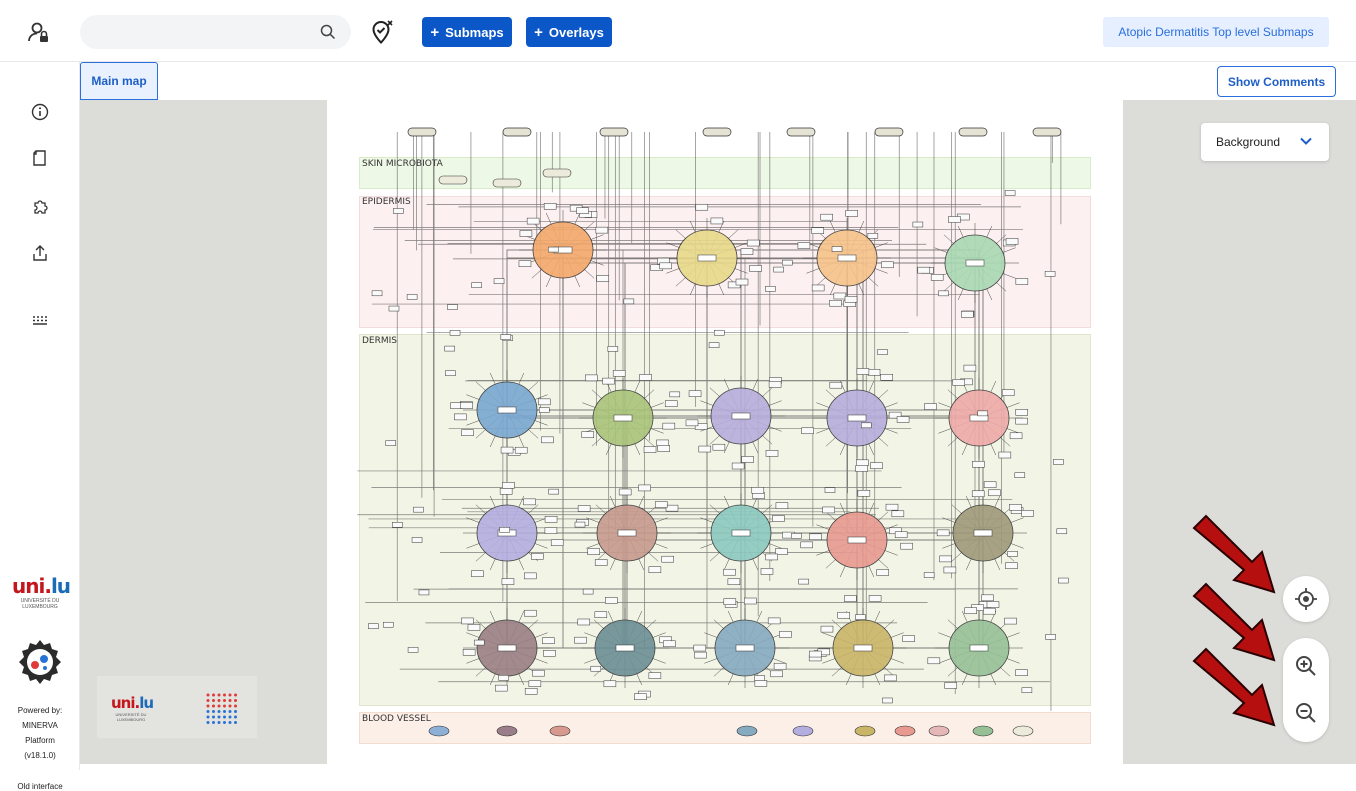 This screenshot has height=791, width=1356. I want to click on background-select: Background, so click(1265, 142).